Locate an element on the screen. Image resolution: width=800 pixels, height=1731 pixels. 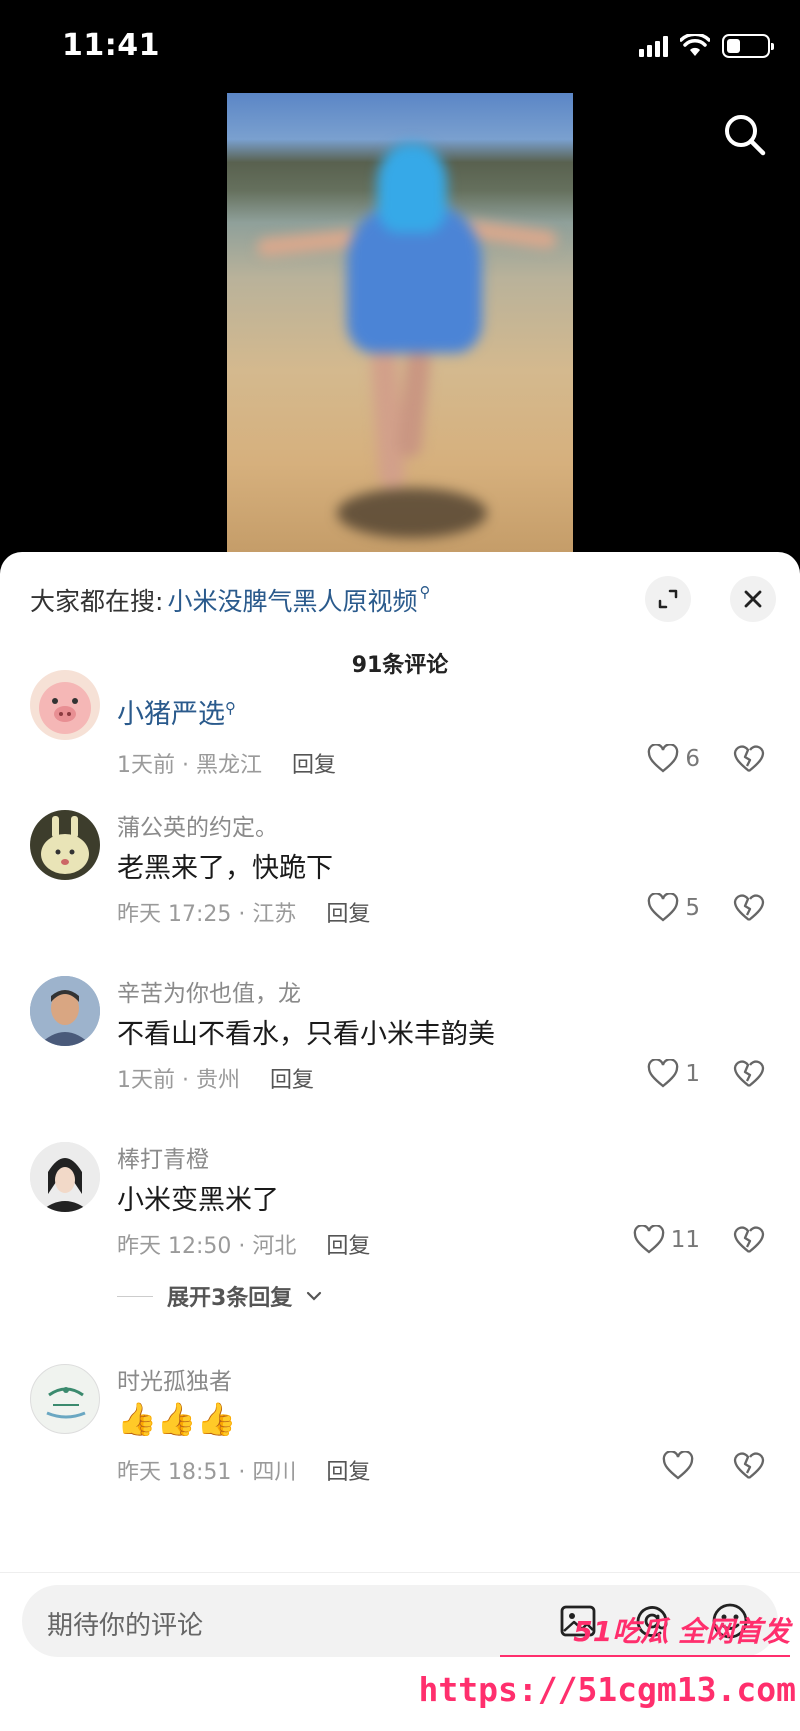
expand-icon is located at coordinates (668, 599).